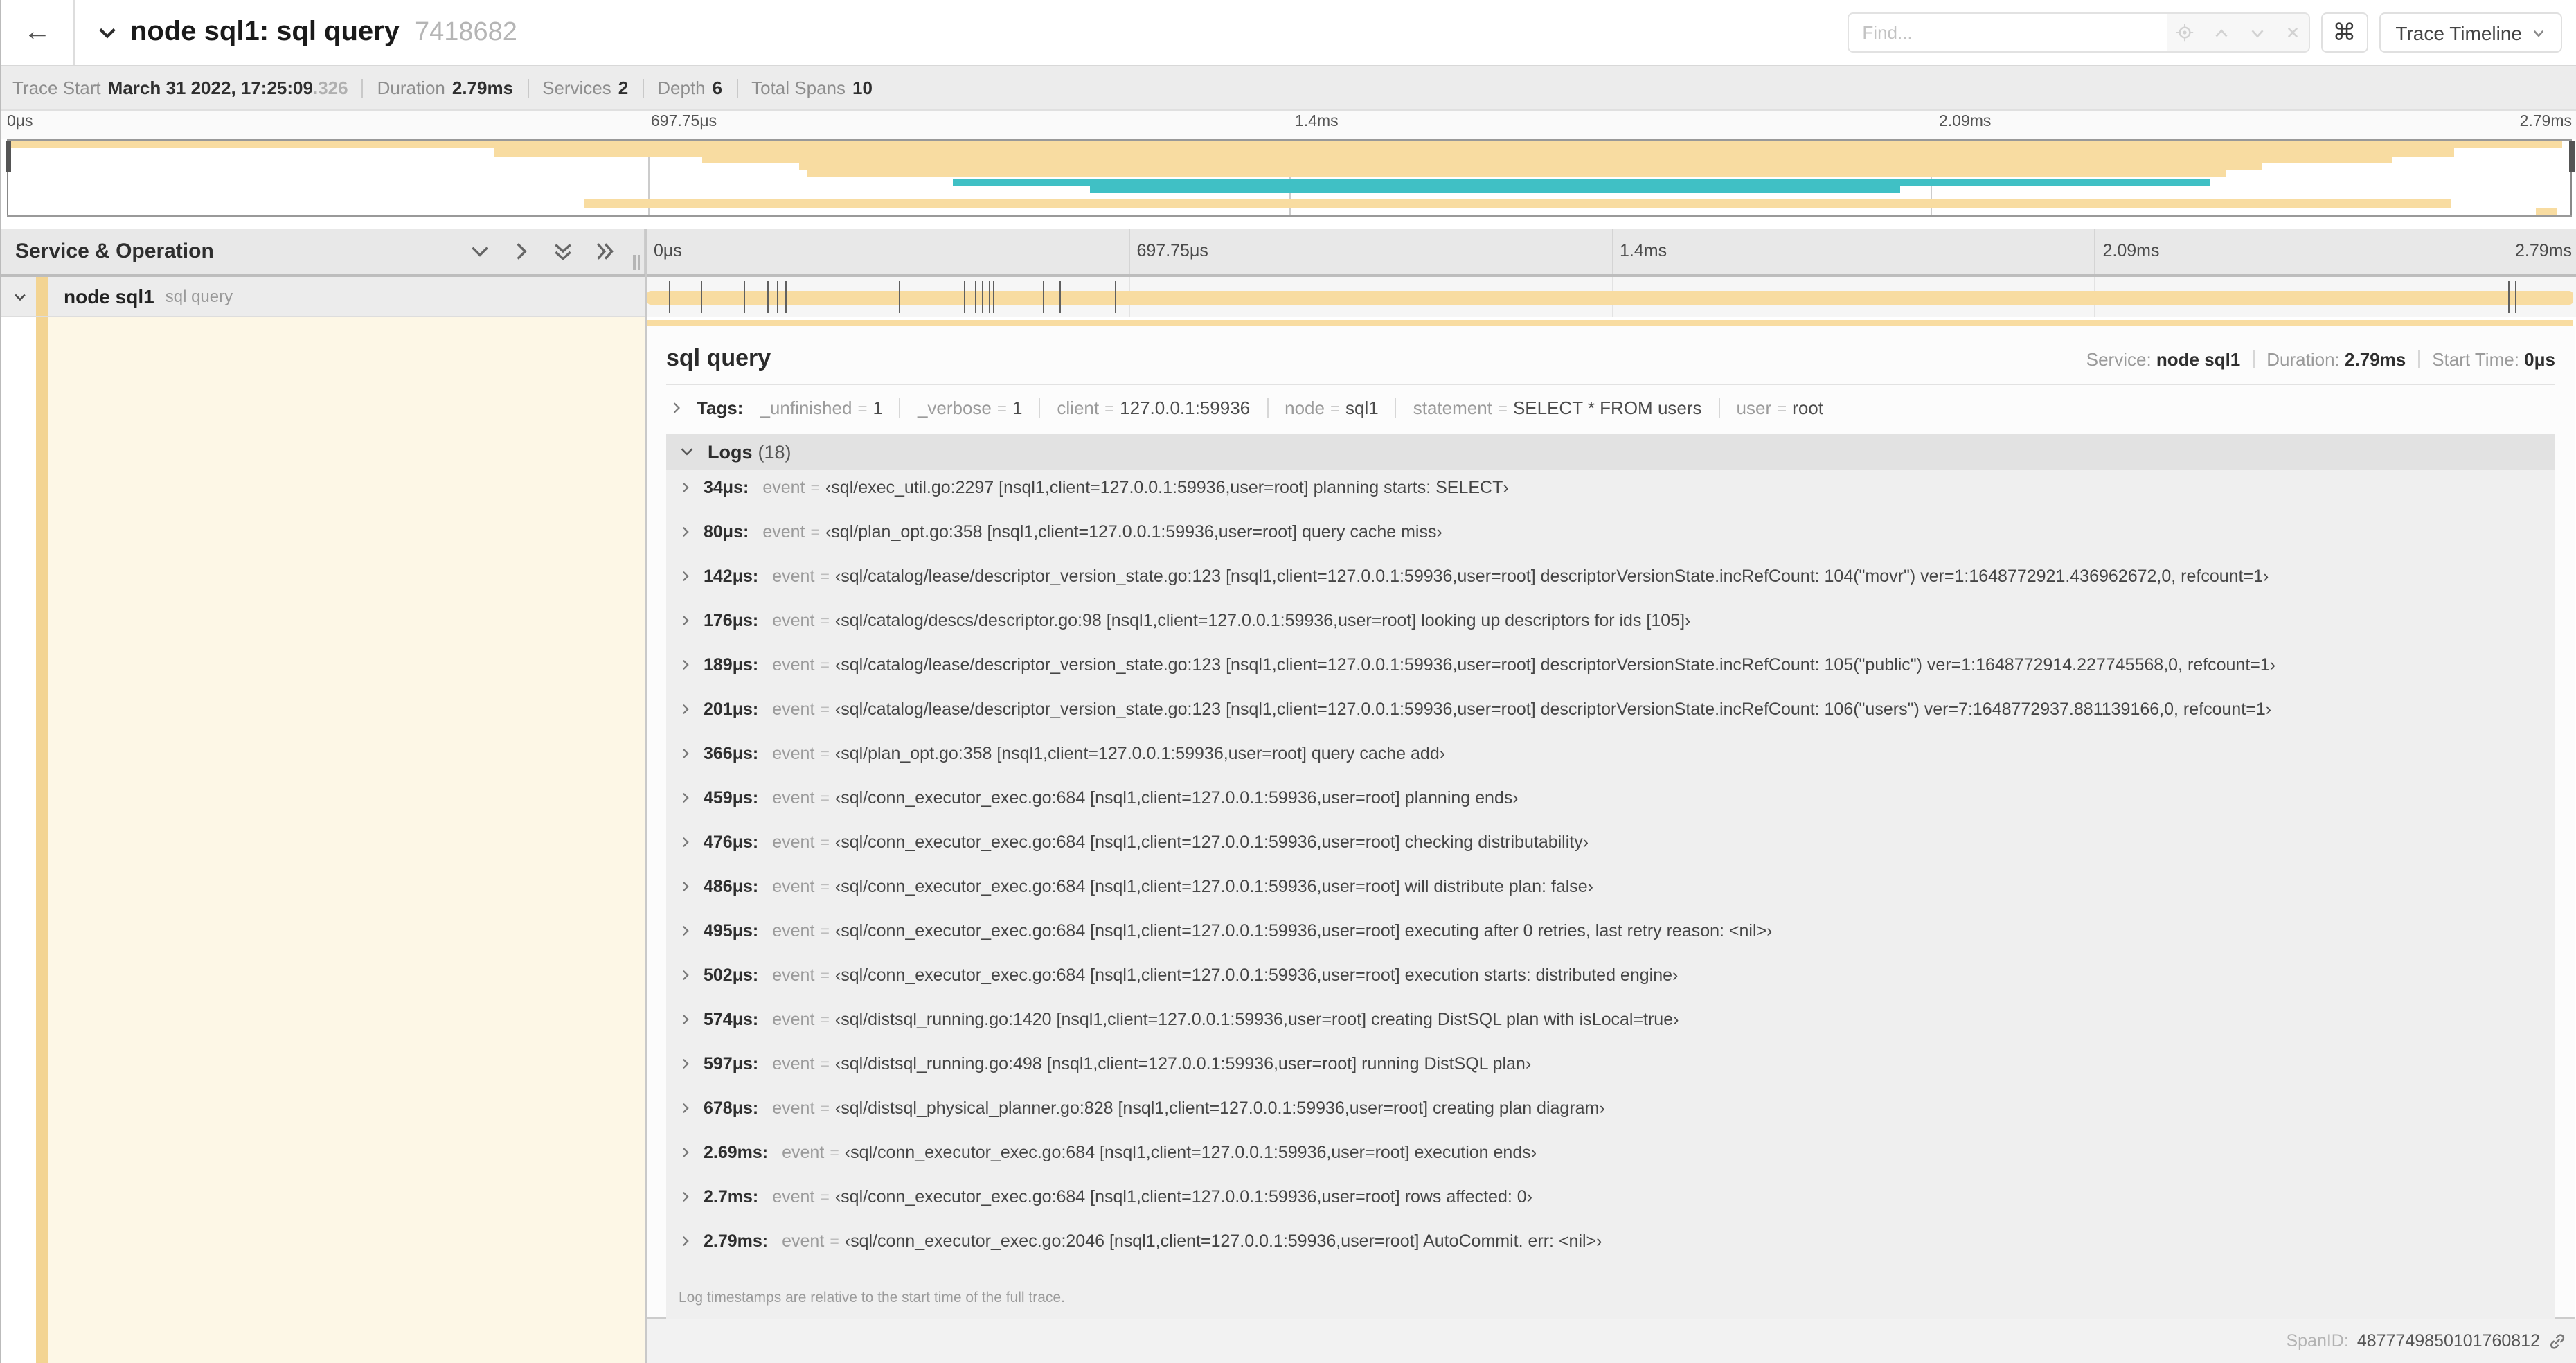 The image size is (2576, 1363). I want to click on keyboard-shortcuts-button: ⌘, so click(2344, 33).